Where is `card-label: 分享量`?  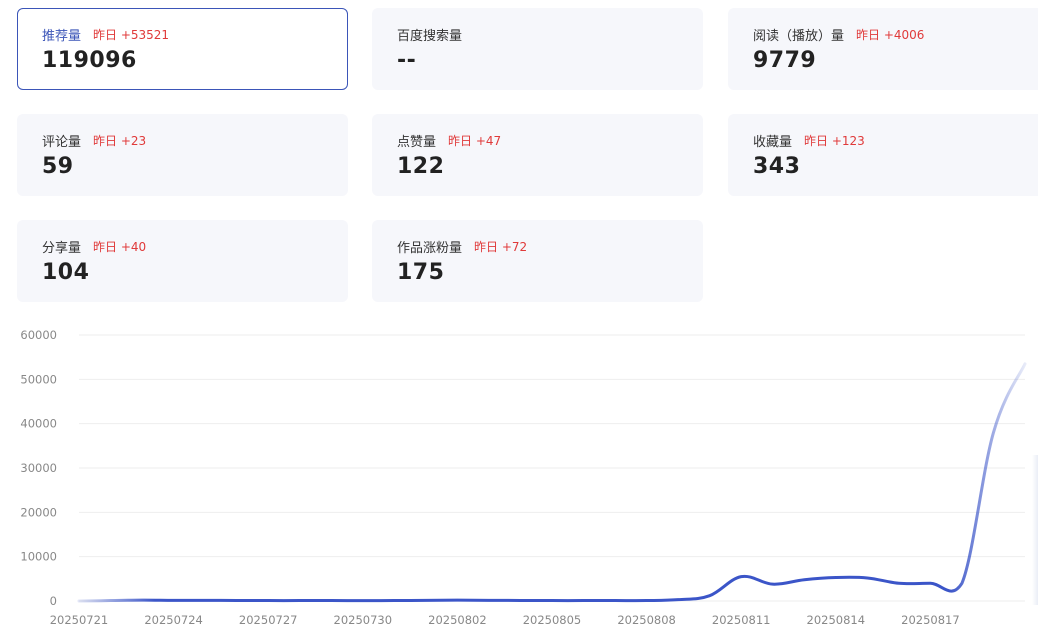
card-label: 分享量 is located at coordinates (62, 248).